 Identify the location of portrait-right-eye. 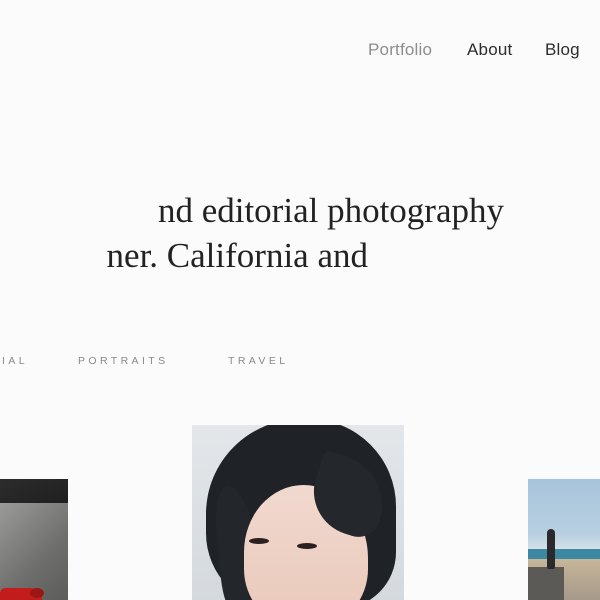
(307, 546).